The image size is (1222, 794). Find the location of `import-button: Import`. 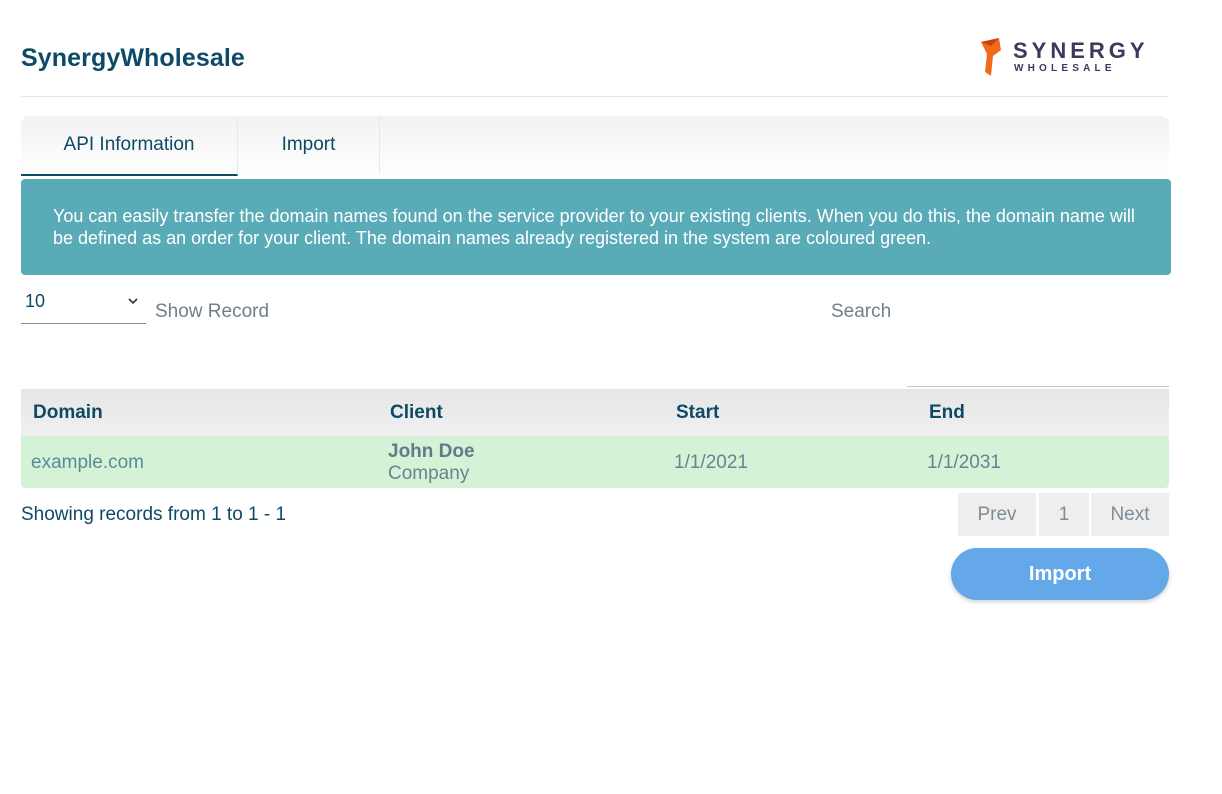

import-button: Import is located at coordinates (1060, 574).